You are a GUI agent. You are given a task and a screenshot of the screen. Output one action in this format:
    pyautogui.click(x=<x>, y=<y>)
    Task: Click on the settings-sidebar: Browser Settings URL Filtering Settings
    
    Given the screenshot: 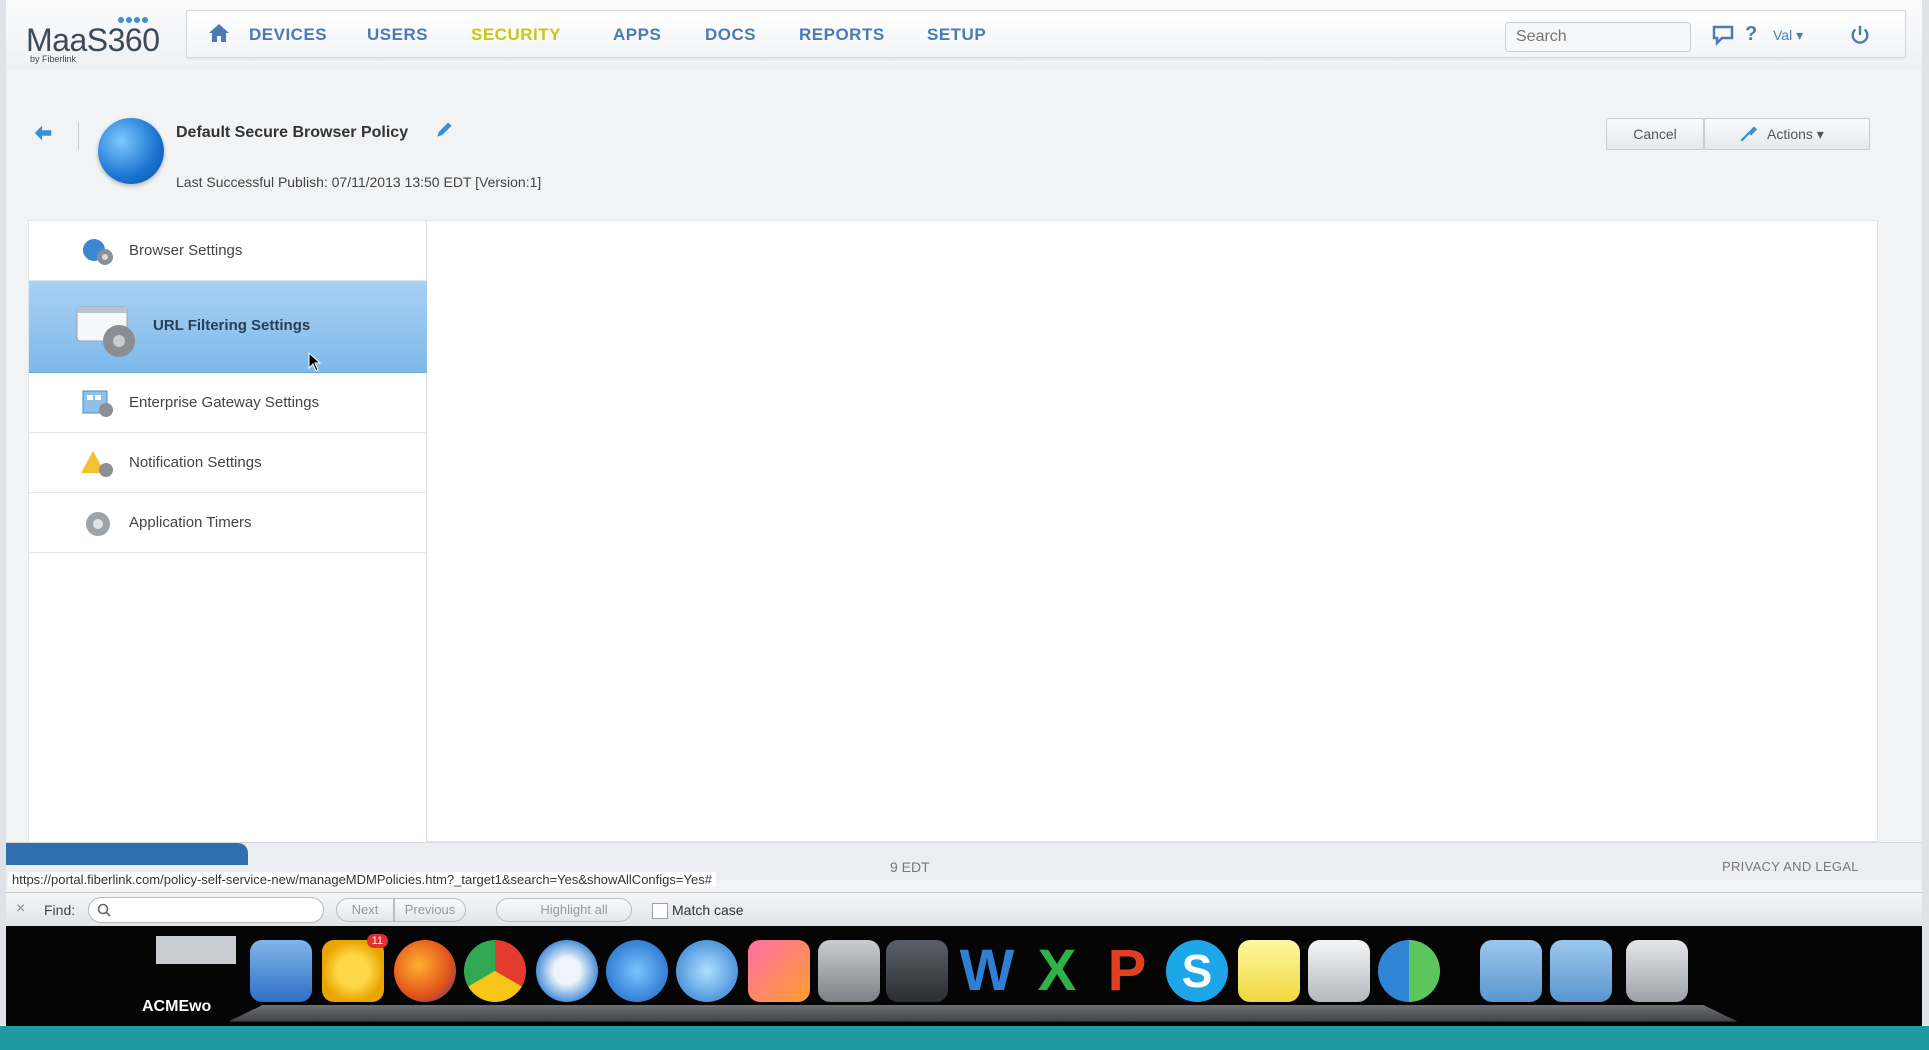 What is the action you would take?
    pyautogui.click(x=228, y=532)
    